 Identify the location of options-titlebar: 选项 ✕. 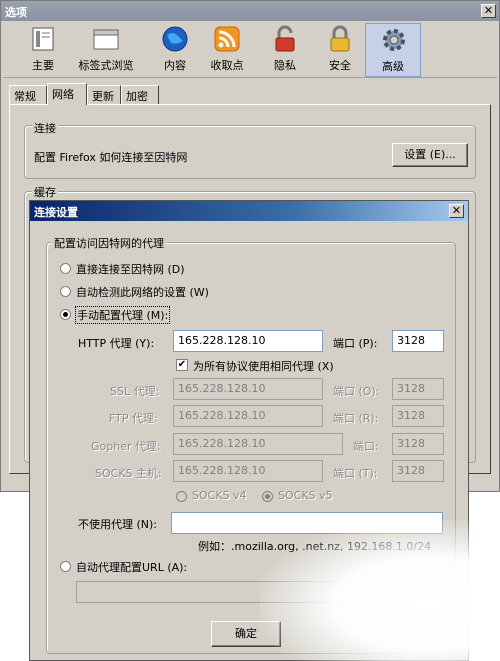
(250, 11).